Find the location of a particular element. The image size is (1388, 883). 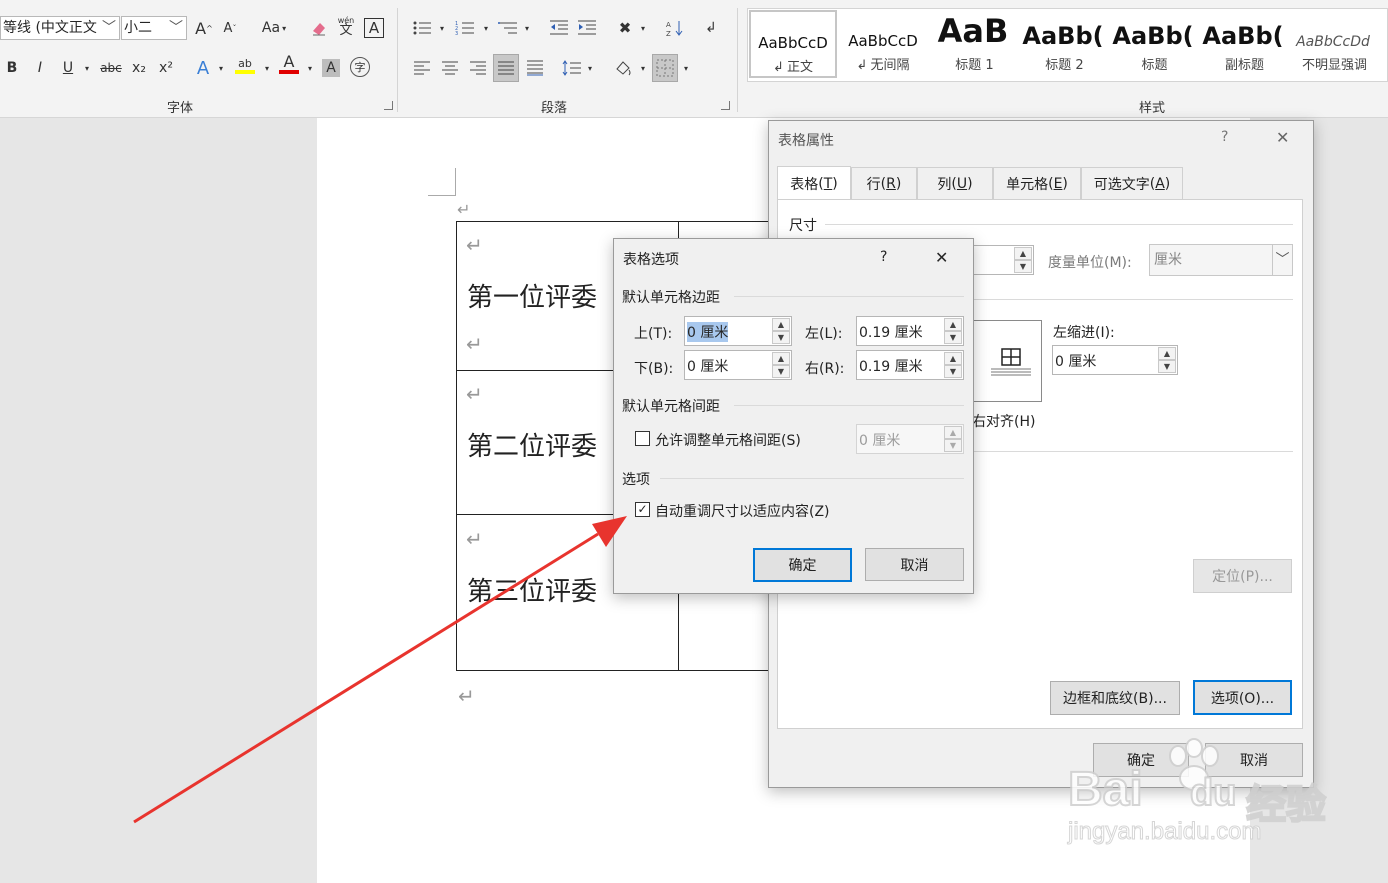

baidu-watermark: Bai du 经验 jingyan.baidu.com is located at coordinates (1217, 793).